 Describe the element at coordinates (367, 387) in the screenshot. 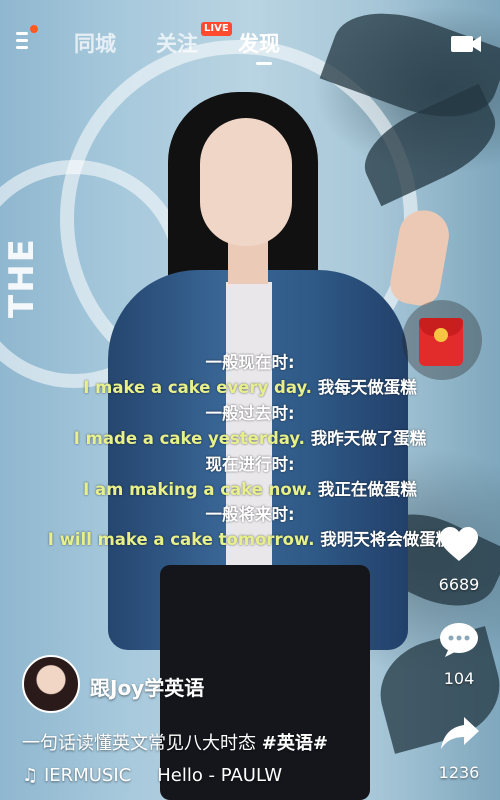

I see `subtitle-chinese: 我每天做蛋糕` at that location.